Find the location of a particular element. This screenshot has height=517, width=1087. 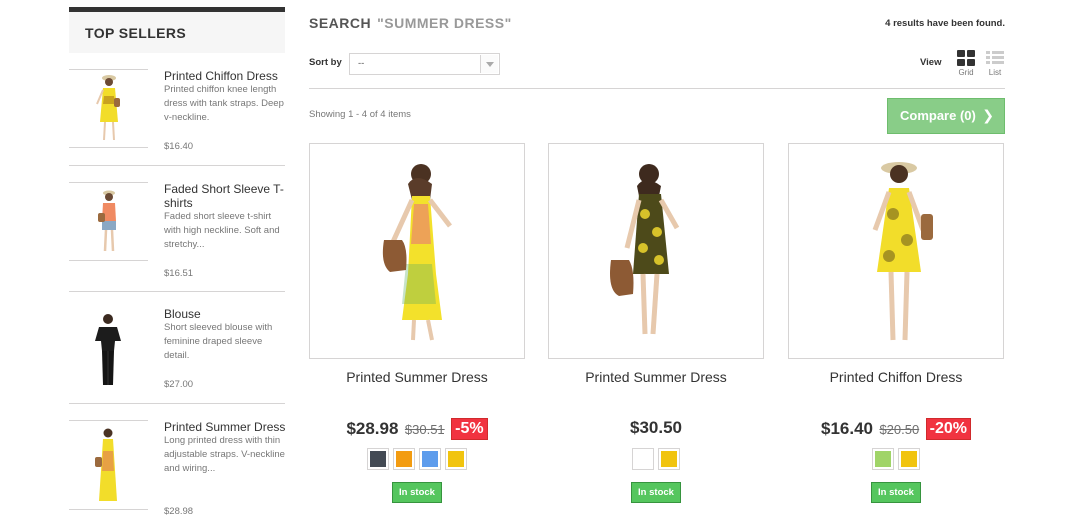

old-price: $30.51 is located at coordinates (424, 429).